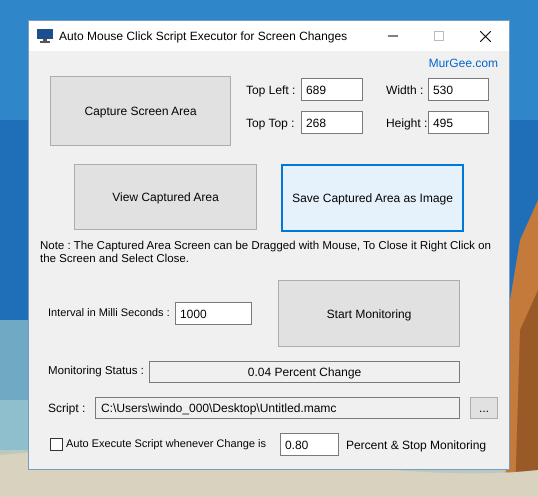  I want to click on input-field: 495, so click(458, 122).